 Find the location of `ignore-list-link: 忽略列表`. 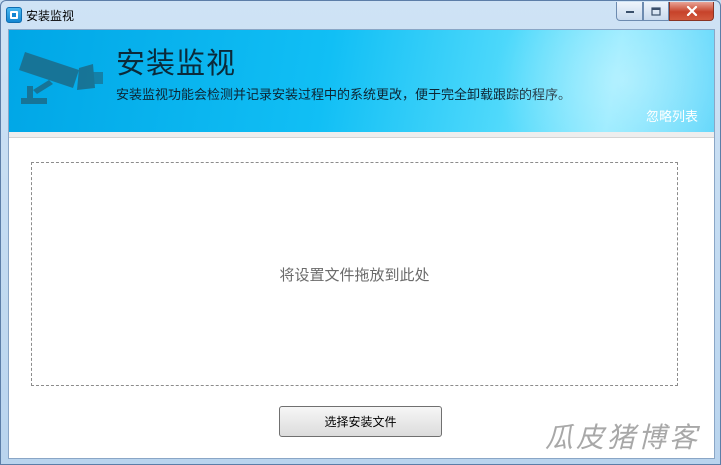

ignore-list-link: 忽略列表 is located at coordinates (672, 115).